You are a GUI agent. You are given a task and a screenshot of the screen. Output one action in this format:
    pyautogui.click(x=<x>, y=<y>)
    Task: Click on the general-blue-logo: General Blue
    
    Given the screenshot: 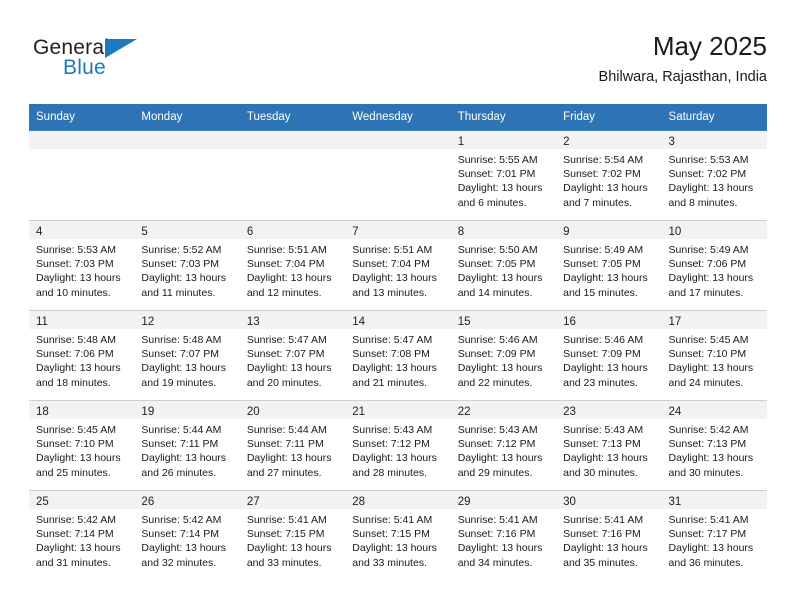 What is the action you would take?
    pyautogui.click(x=98, y=62)
    